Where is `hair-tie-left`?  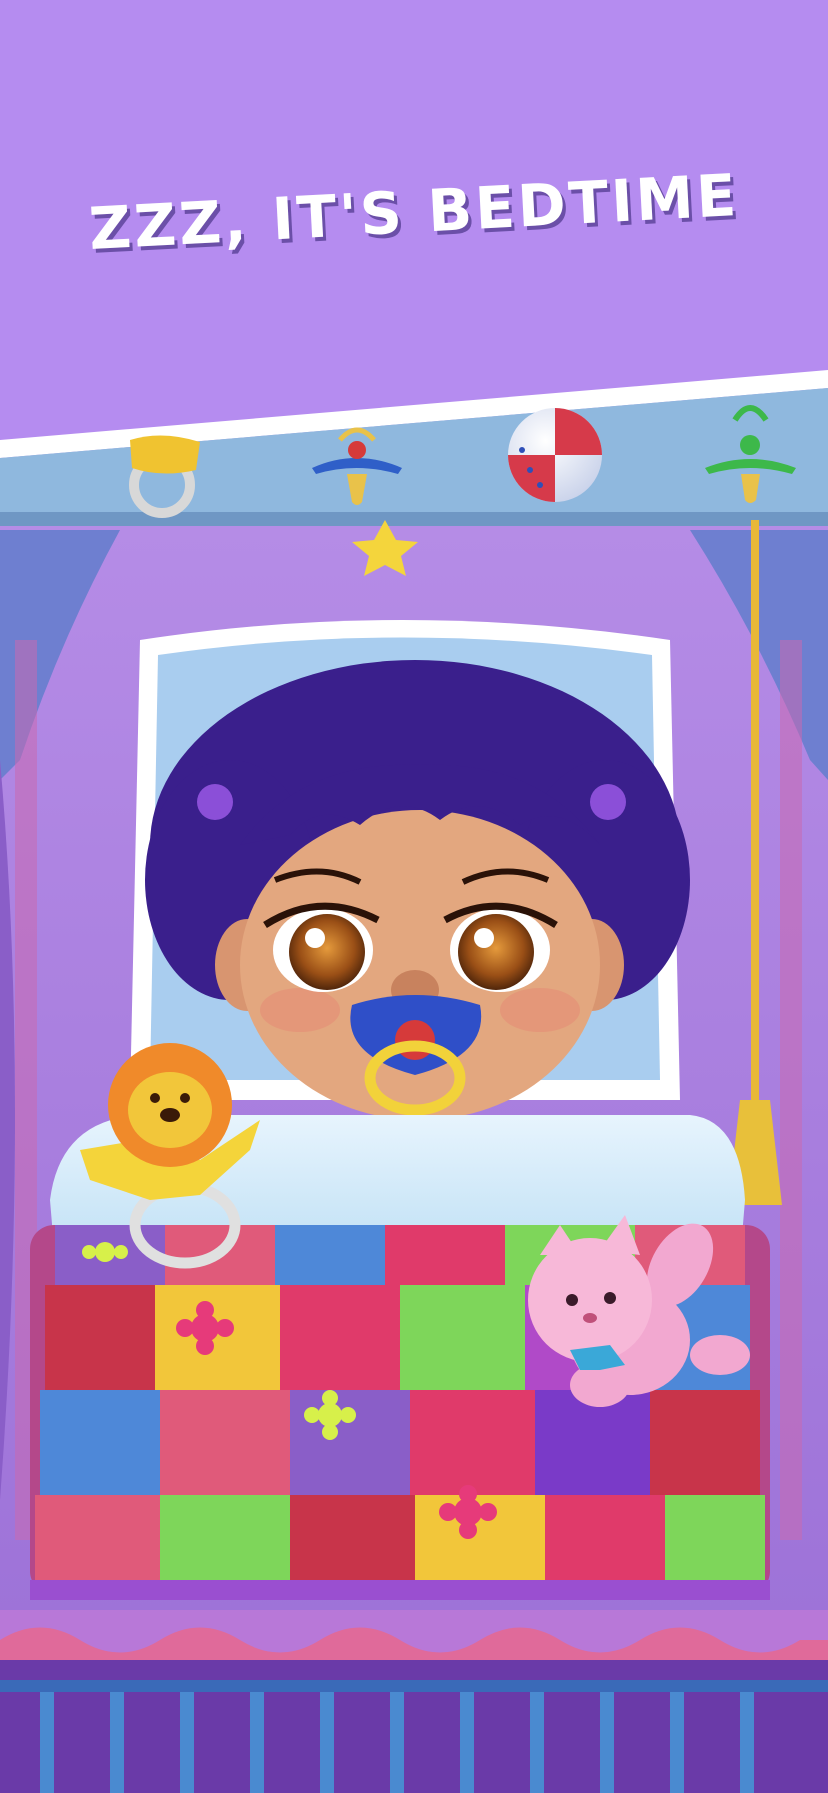
hair-tie-left is located at coordinates (215, 802).